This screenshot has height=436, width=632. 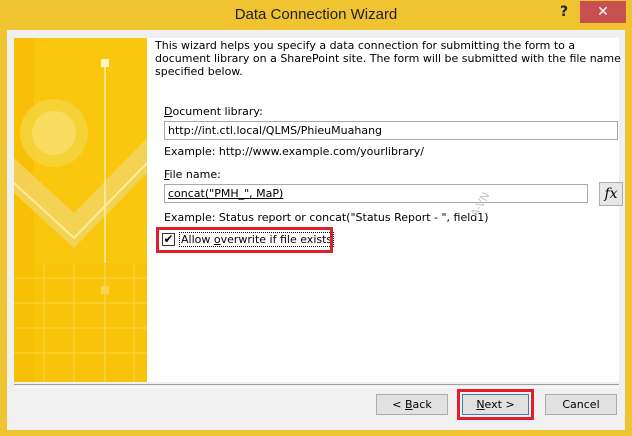 I want to click on dialog-title: Data Connection Wizard, so click(x=316, y=14).